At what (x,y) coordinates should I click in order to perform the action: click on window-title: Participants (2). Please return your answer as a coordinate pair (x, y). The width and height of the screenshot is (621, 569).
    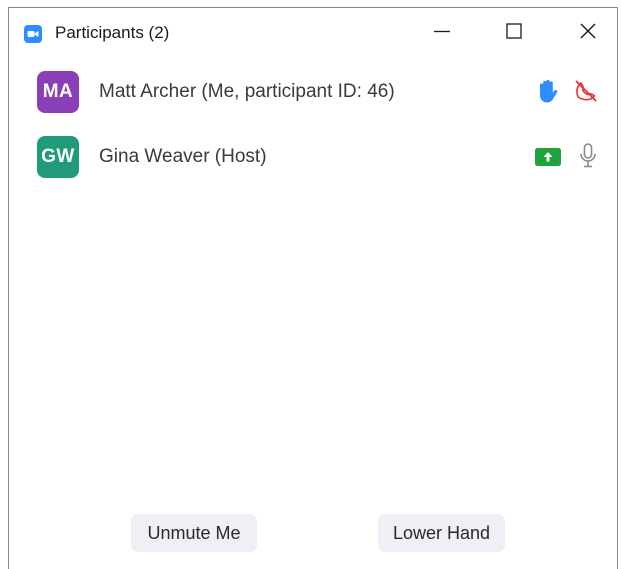
    Looking at the image, I should click on (112, 32).